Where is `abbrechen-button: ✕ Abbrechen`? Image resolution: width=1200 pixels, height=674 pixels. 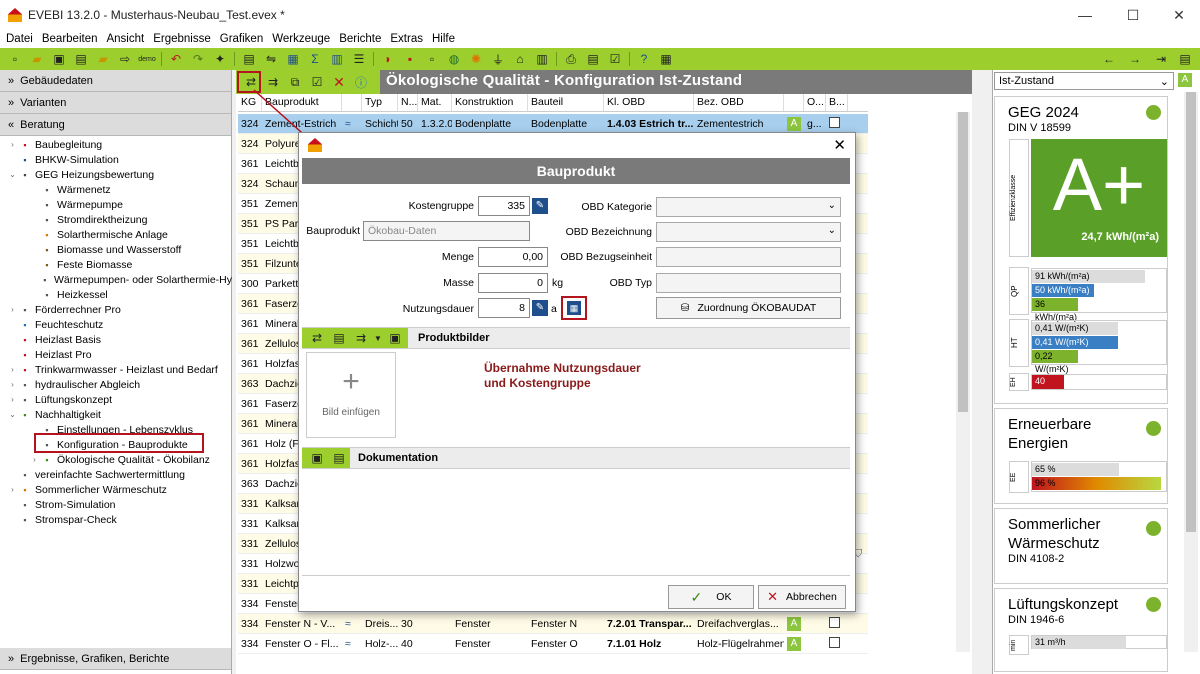 abbrechen-button: ✕ Abbrechen is located at coordinates (802, 597).